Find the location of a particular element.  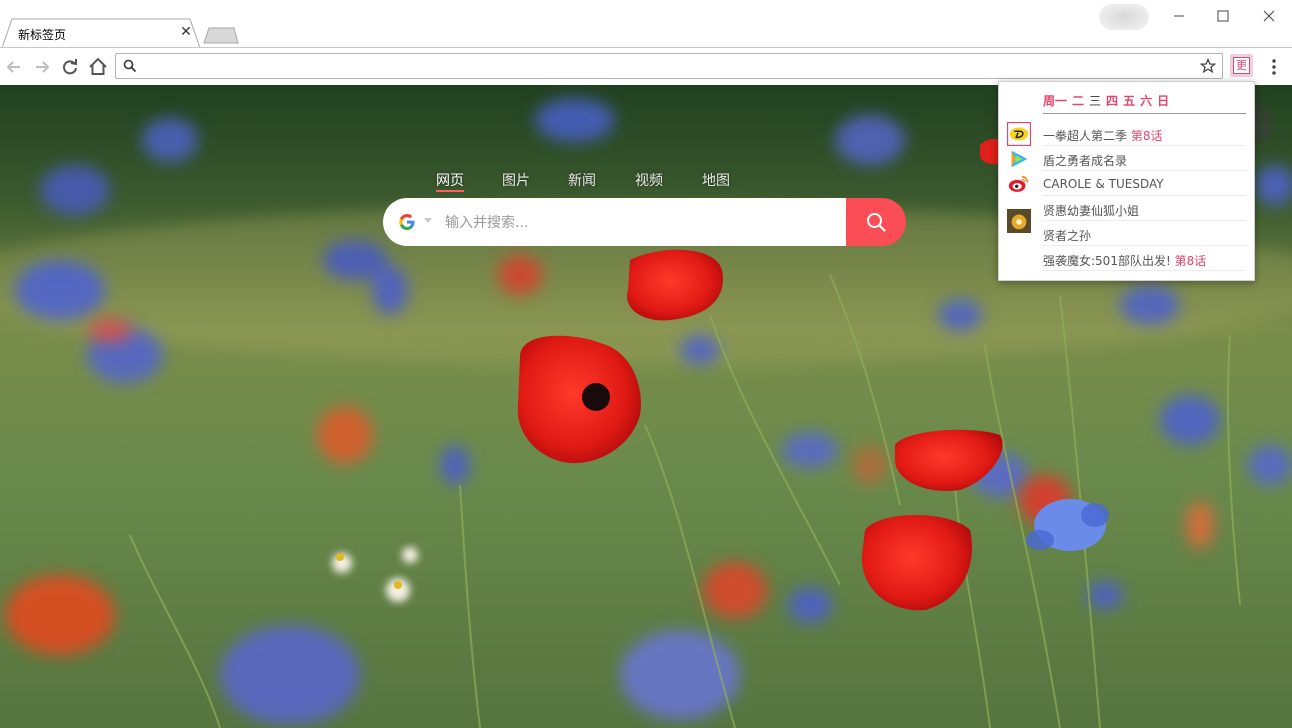

list-item: 贤惠幼妻仙狐小姐 is located at coordinates (1126, 208).